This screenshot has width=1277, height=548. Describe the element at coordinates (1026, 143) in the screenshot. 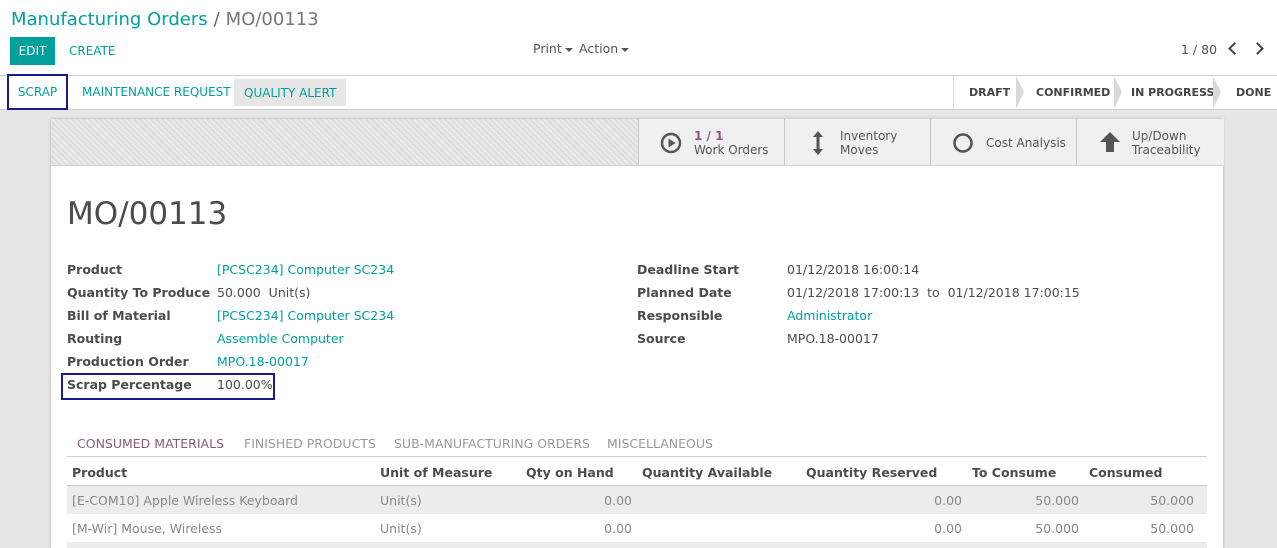

I see `cost-analysis-label: Cost Analysis` at that location.